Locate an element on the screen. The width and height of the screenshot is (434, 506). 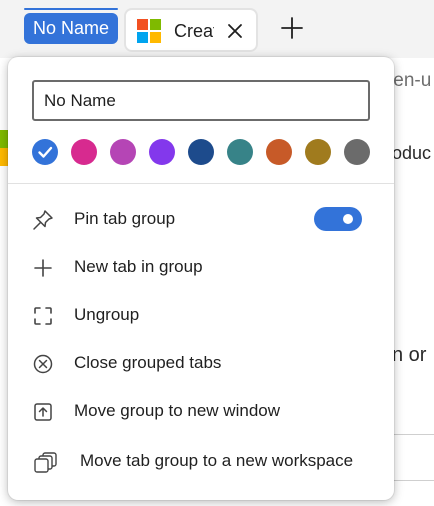
color-swatch-gray is located at coordinates (357, 152).